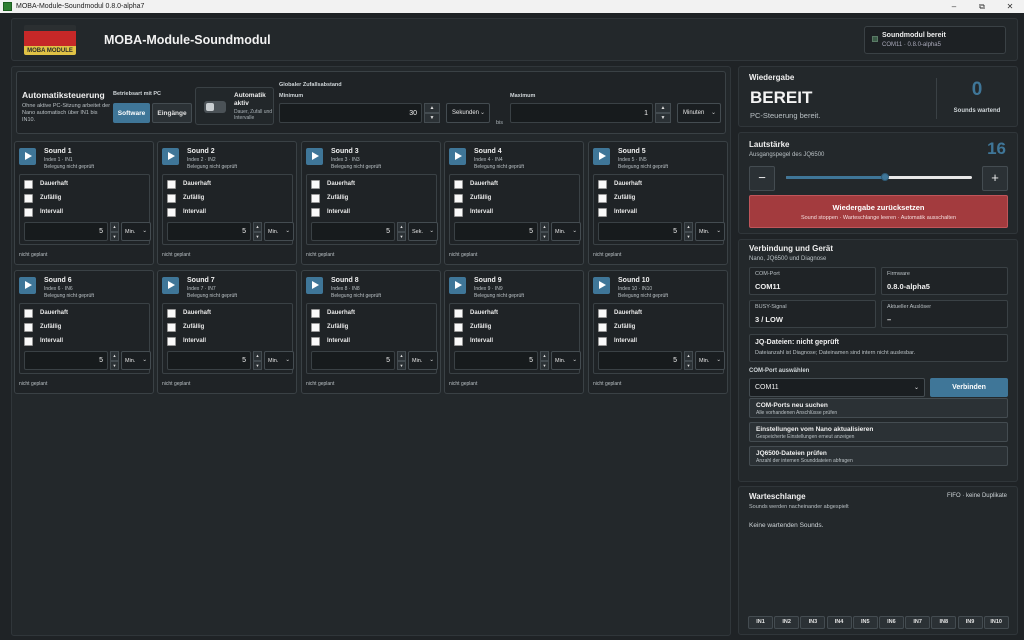 The image size is (1024, 640). What do you see at coordinates (970, 622) in the screenshot?
I see `input-trigger-button: IN9` at bounding box center [970, 622].